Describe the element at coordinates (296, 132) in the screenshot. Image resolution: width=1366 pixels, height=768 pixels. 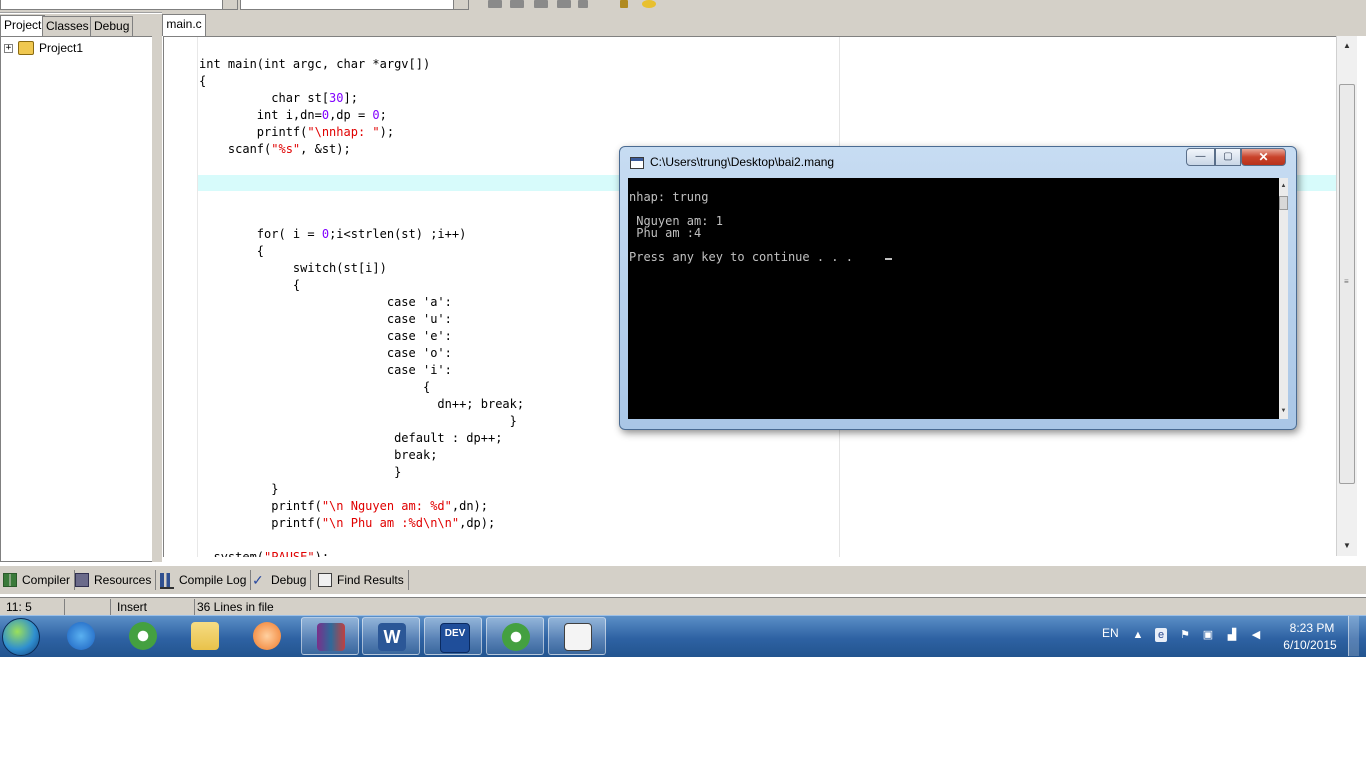
I see `code-line: printf("\nnhap: ");` at that location.